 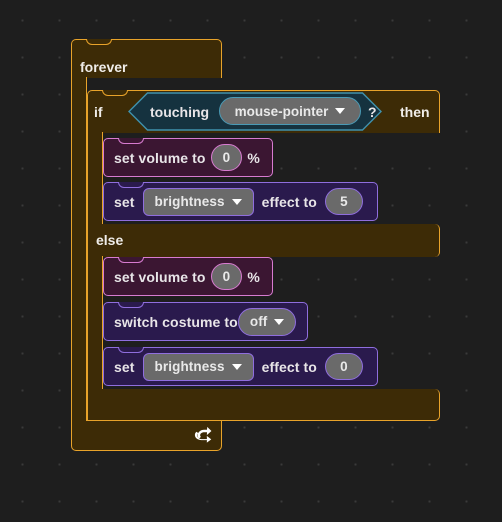 I want to click on set-volume-block-else: set volume to 0 %, so click(x=188, y=276).